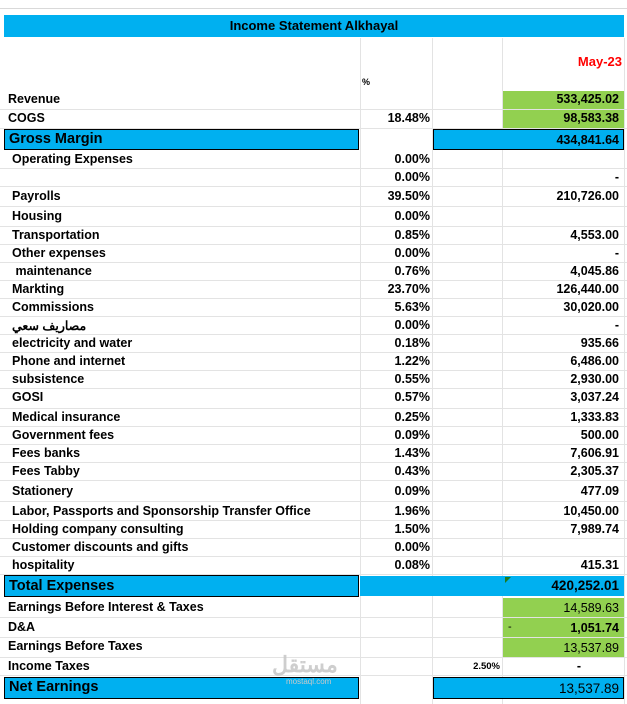 This screenshot has width=627, height=704. I want to click on row-label: Housing, so click(37, 216).